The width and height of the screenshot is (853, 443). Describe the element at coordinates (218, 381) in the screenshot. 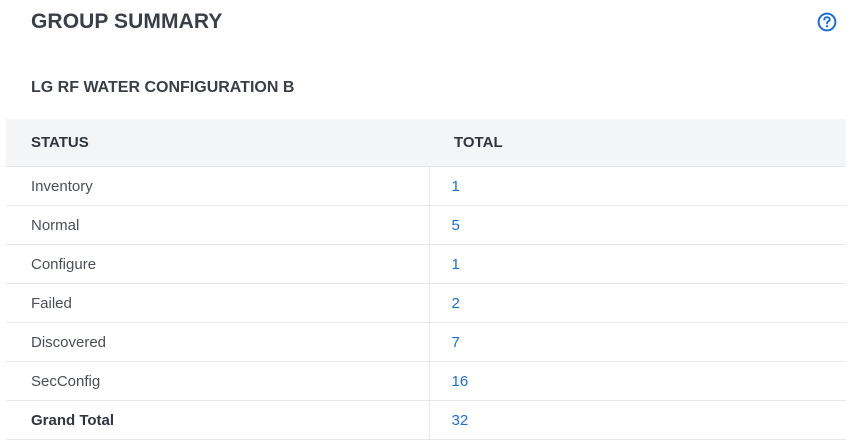

I see `status-cell: SecConfig` at that location.